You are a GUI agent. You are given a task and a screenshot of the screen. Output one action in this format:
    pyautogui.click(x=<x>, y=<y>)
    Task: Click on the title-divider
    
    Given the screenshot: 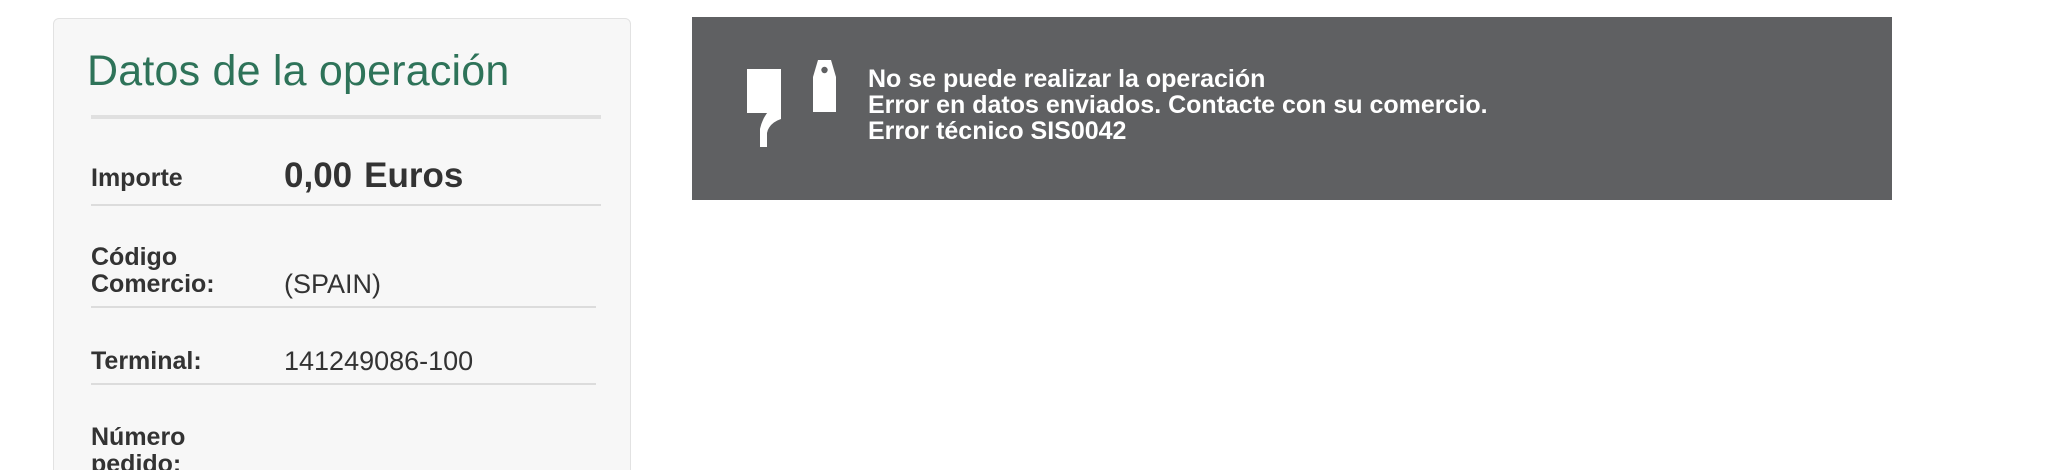 What is the action you would take?
    pyautogui.click(x=346, y=117)
    